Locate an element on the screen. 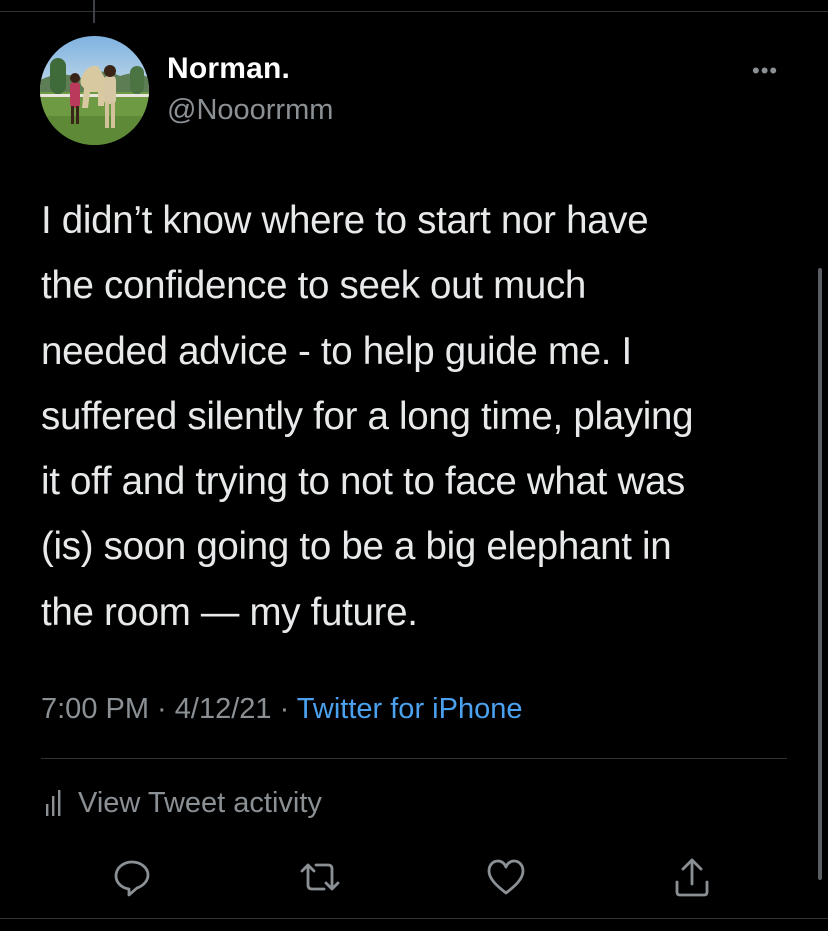  divider is located at coordinates (414, 758).